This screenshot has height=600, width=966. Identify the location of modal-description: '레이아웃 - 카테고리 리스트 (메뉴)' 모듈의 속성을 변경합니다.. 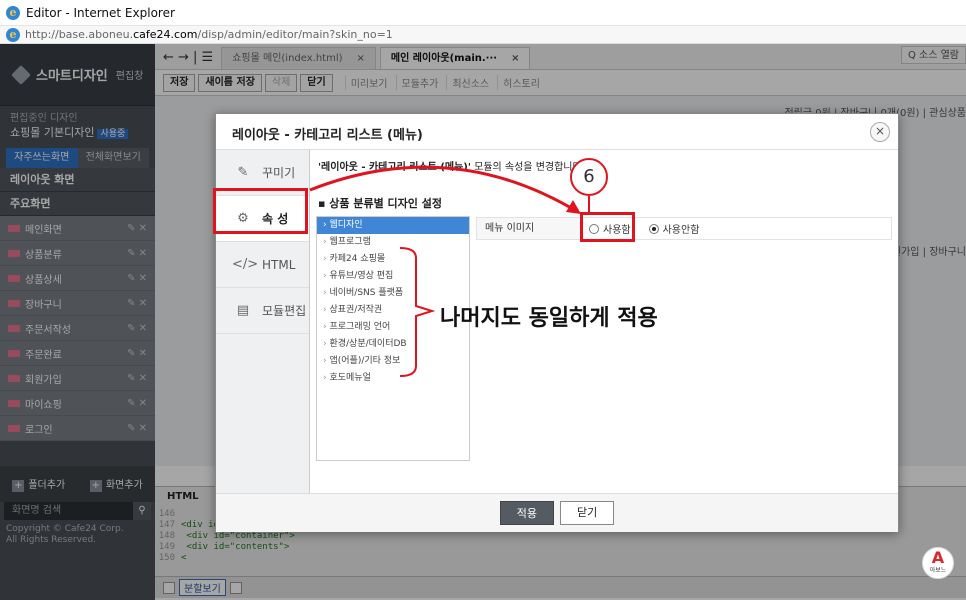
(451, 167).